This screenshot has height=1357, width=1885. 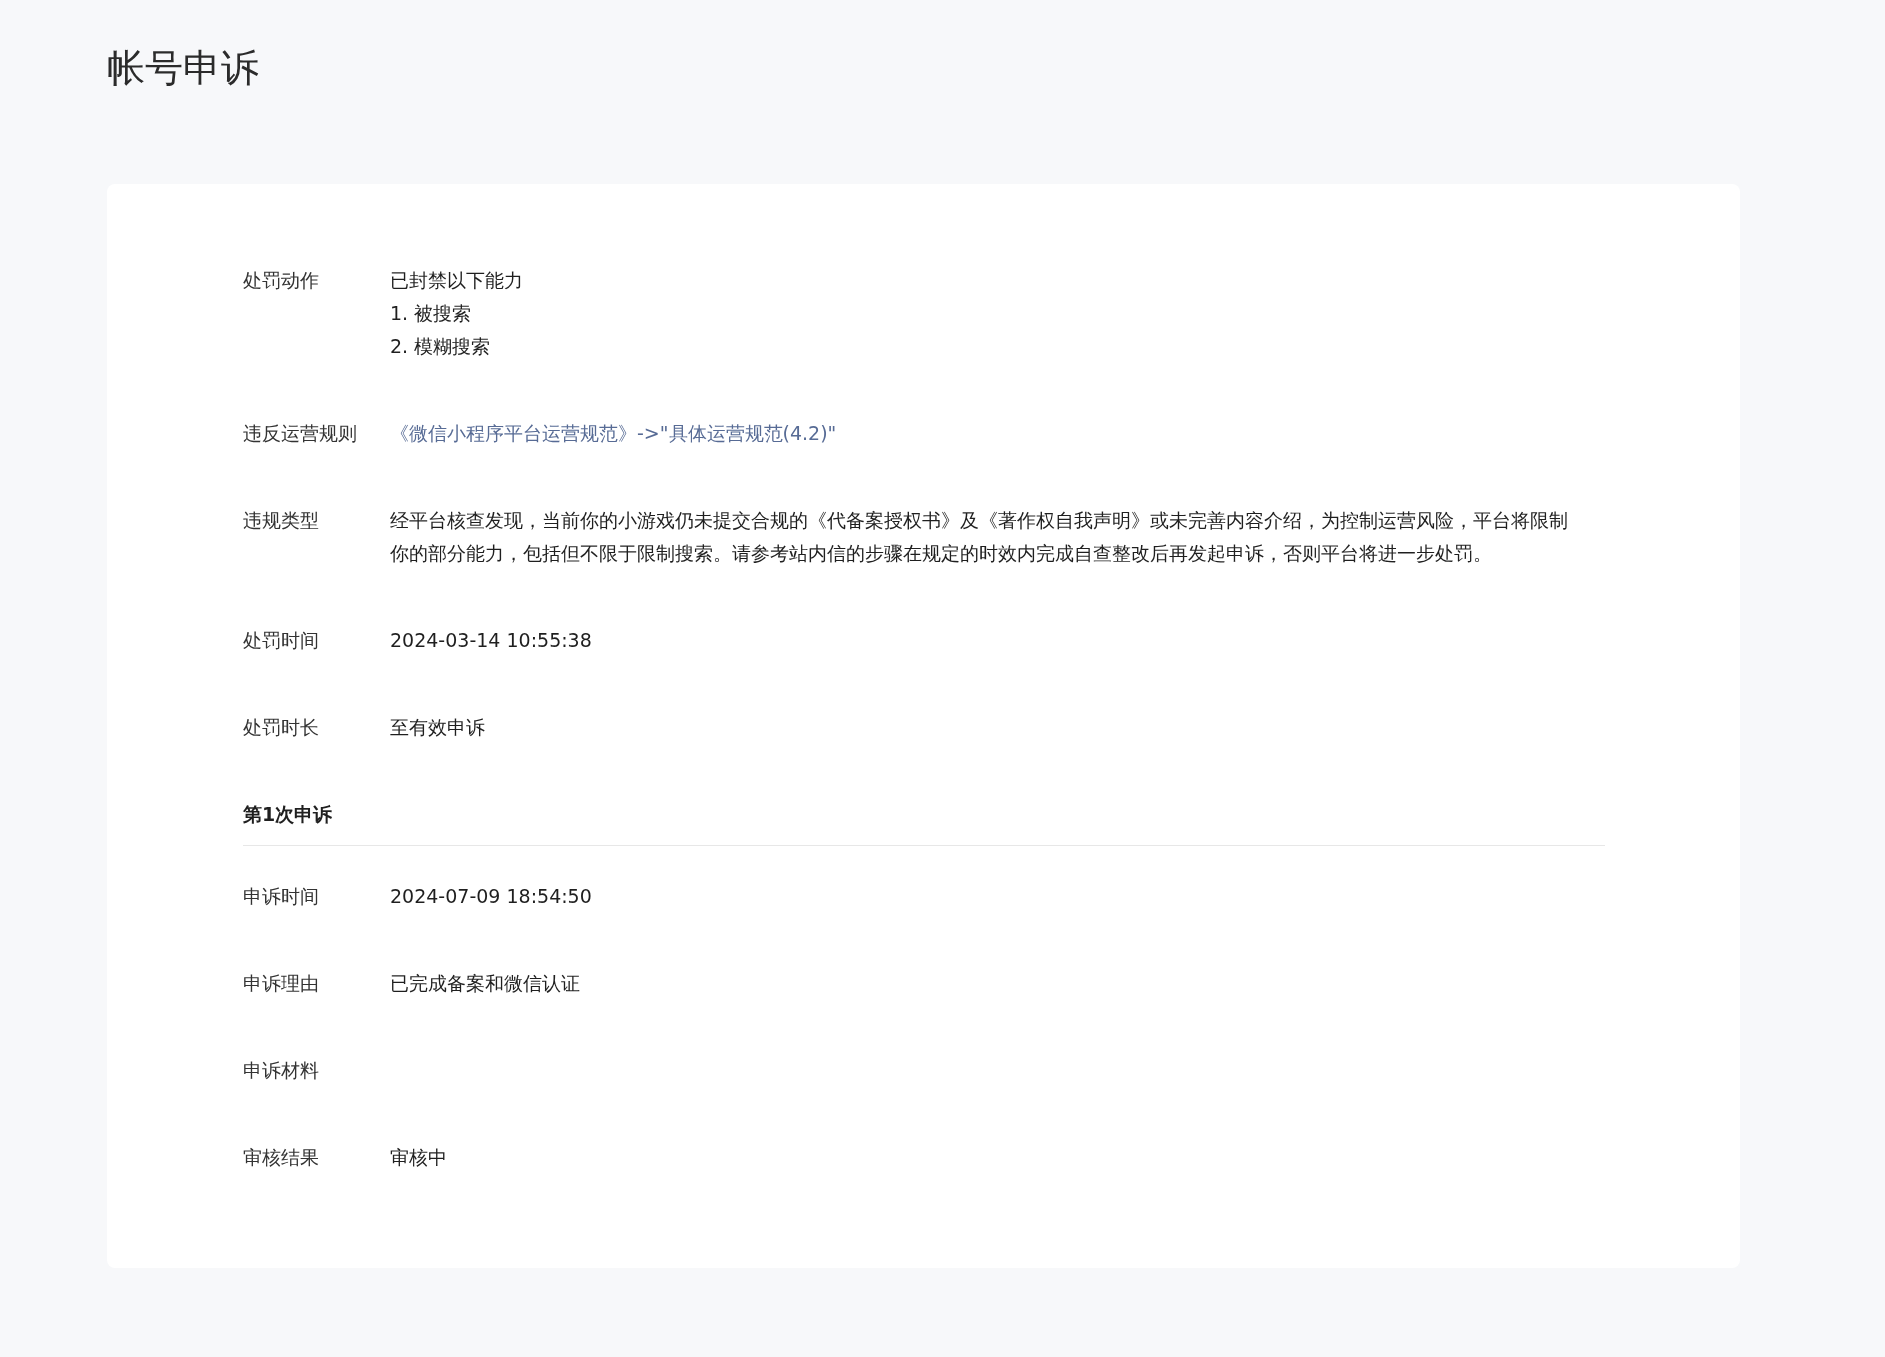 What do you see at coordinates (281, 727) in the screenshot?
I see `field-label: 处罚时长` at bounding box center [281, 727].